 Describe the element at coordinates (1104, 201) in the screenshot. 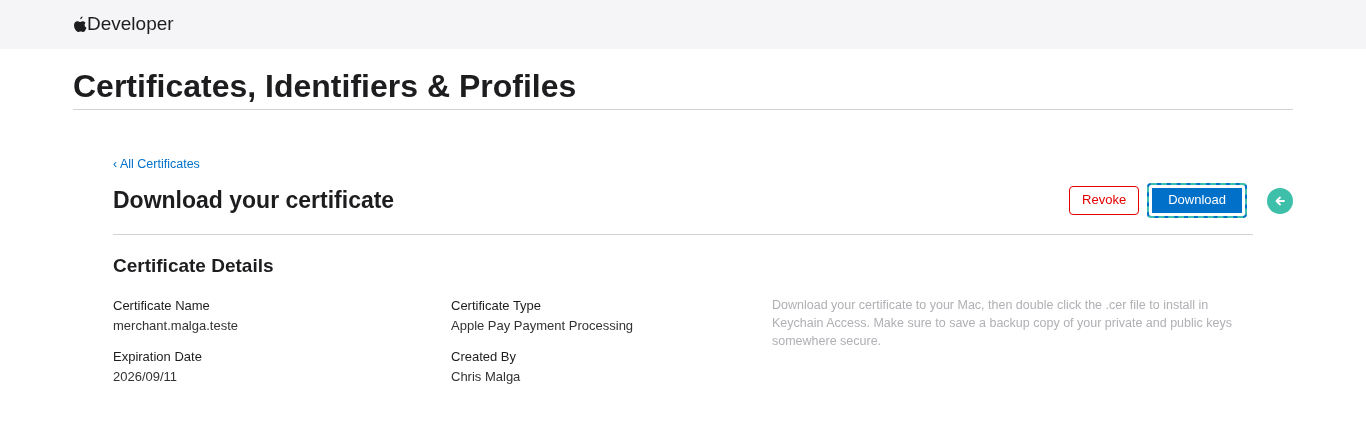

I see `revoke-button: Revoke` at that location.